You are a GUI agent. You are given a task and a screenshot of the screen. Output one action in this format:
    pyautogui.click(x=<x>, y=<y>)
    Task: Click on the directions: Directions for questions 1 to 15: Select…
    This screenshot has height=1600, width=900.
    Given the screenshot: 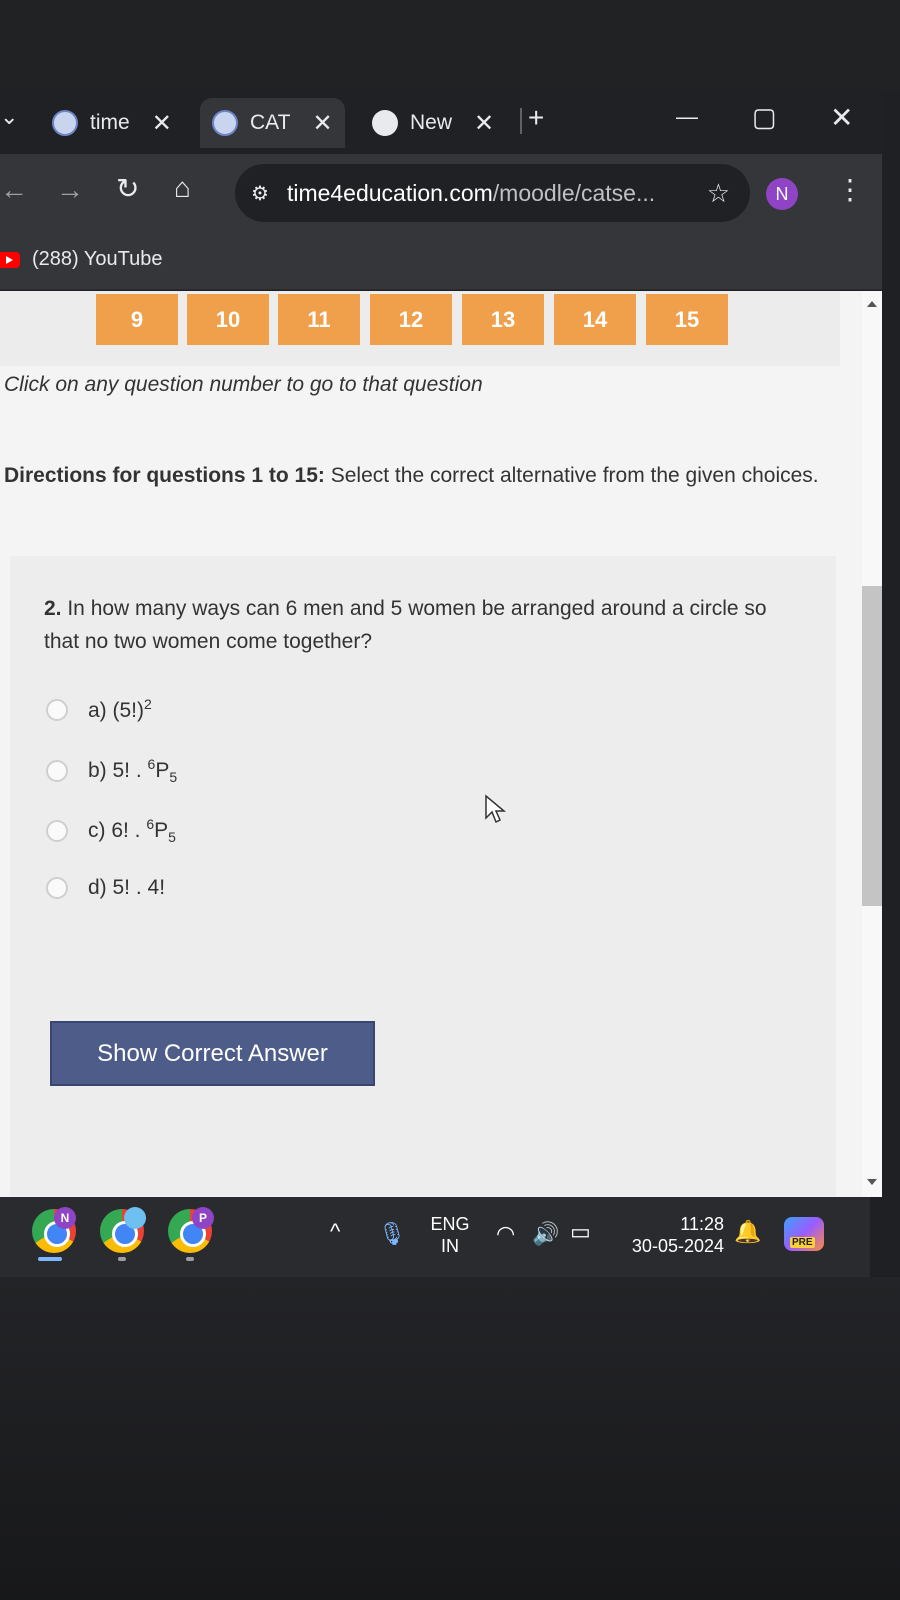 What is the action you would take?
    pyautogui.click(x=411, y=475)
    